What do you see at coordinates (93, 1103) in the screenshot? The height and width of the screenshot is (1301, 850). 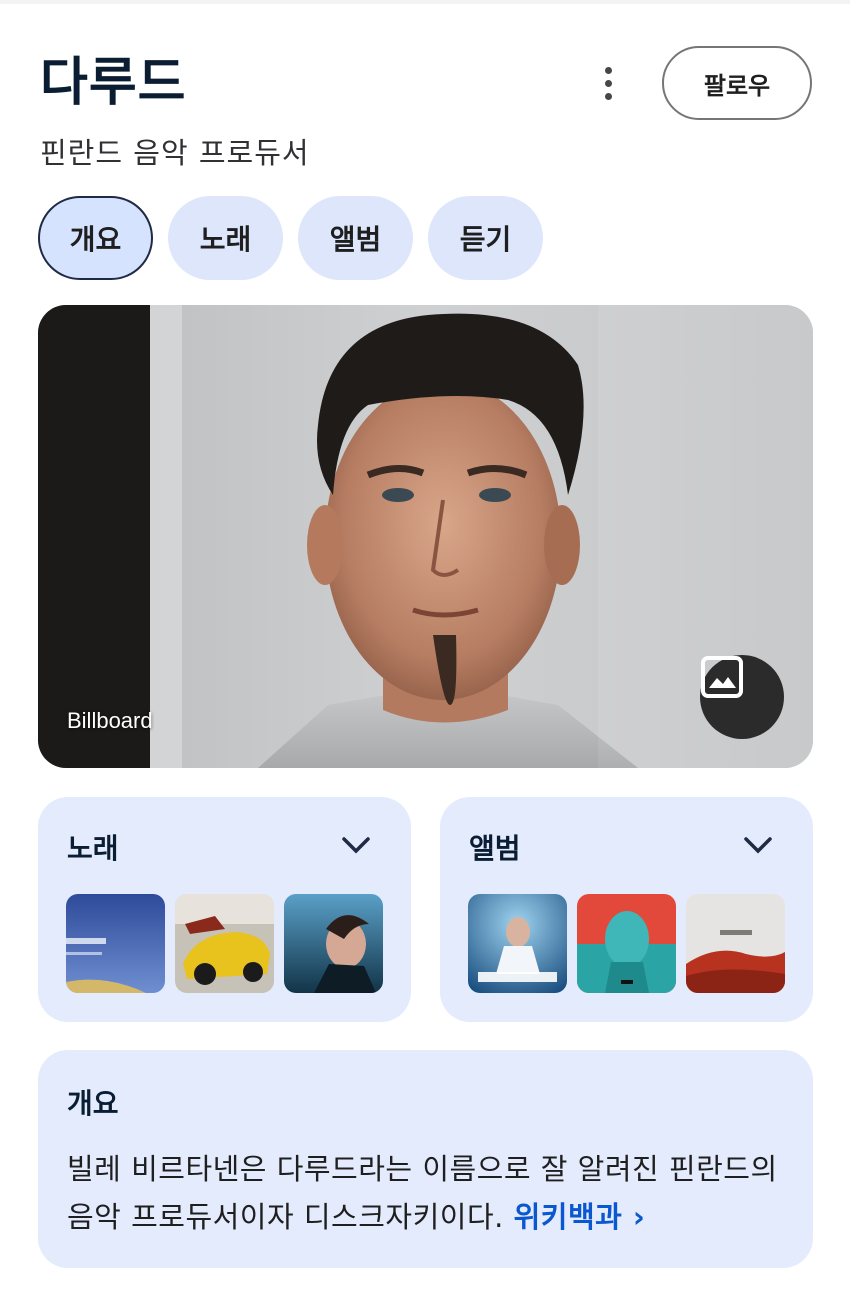 I see `overview-title: 개요` at bounding box center [93, 1103].